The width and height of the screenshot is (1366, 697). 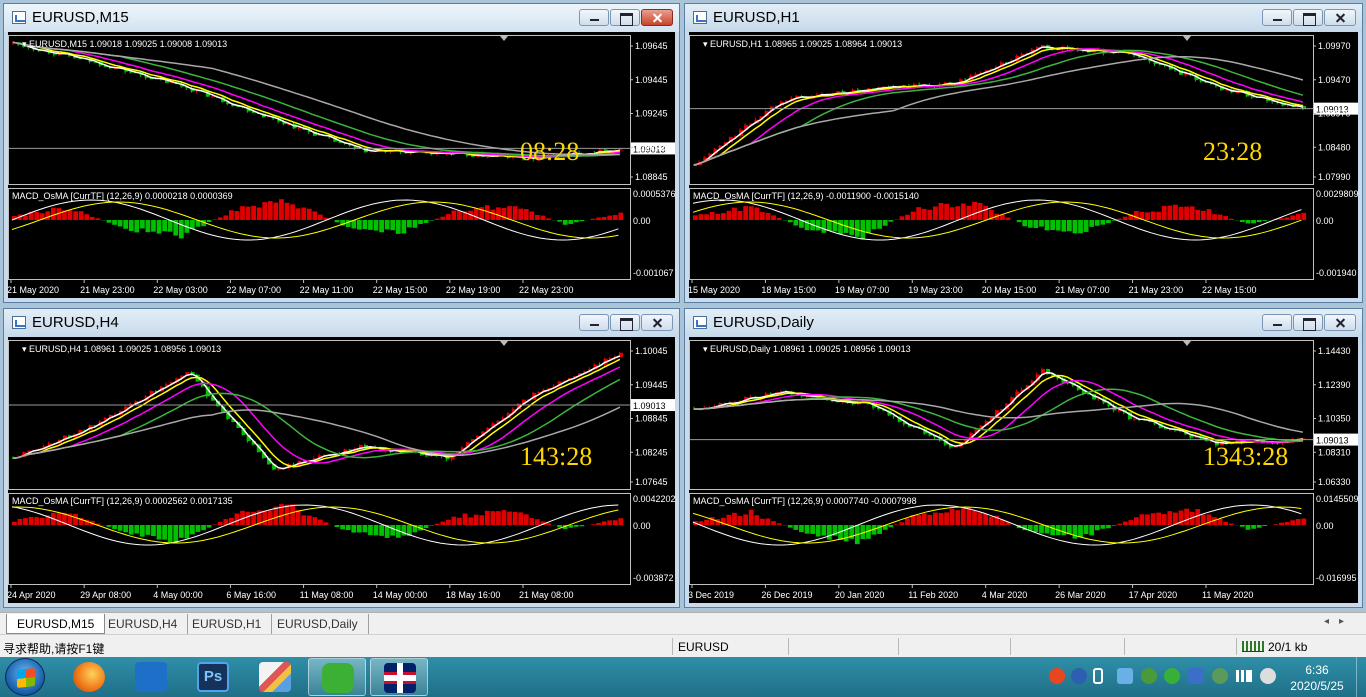 What do you see at coordinates (1220, 676) in the screenshot?
I see `security-icon` at bounding box center [1220, 676].